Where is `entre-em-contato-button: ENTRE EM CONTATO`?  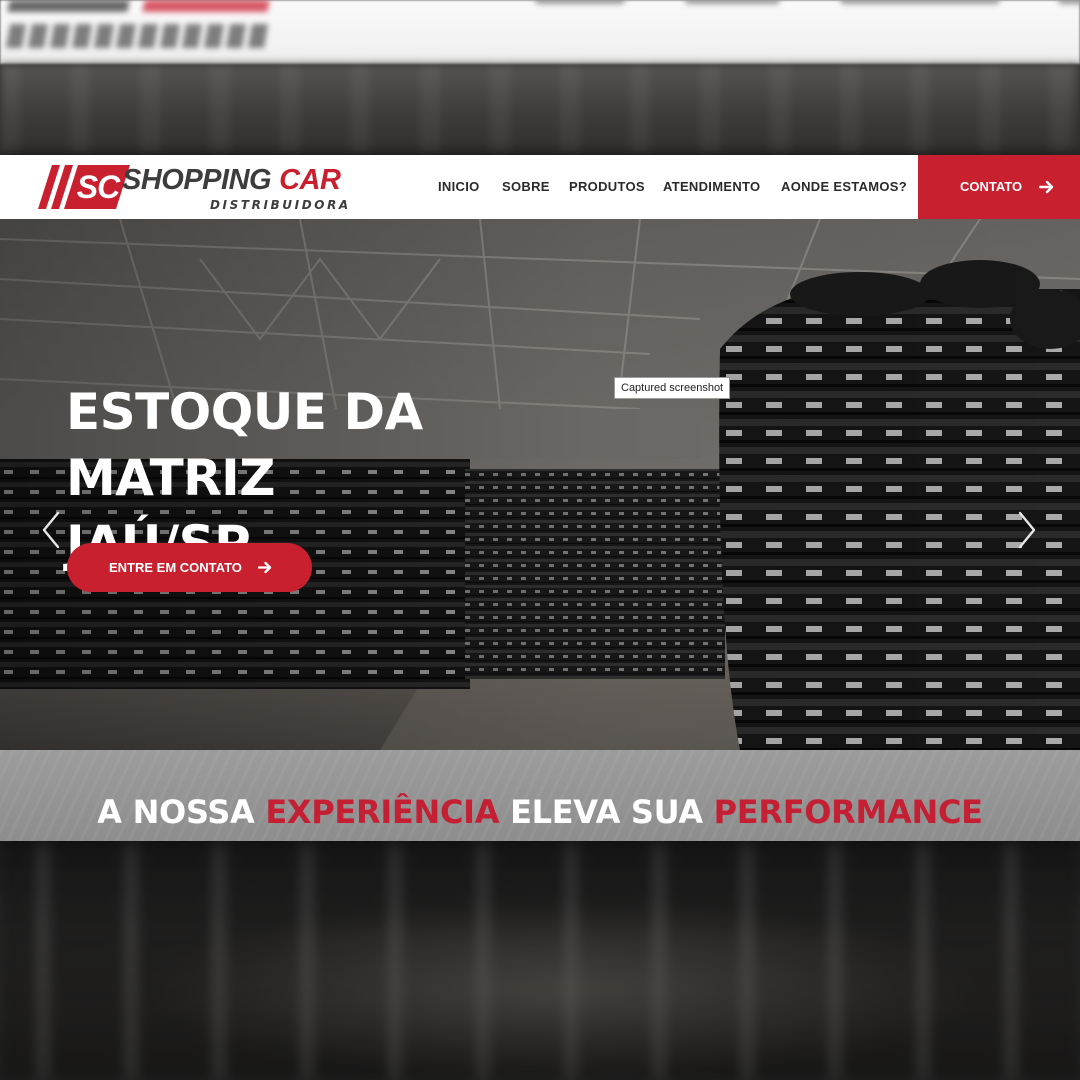
entre-em-contato-button: ENTRE EM CONTATO is located at coordinates (189, 567).